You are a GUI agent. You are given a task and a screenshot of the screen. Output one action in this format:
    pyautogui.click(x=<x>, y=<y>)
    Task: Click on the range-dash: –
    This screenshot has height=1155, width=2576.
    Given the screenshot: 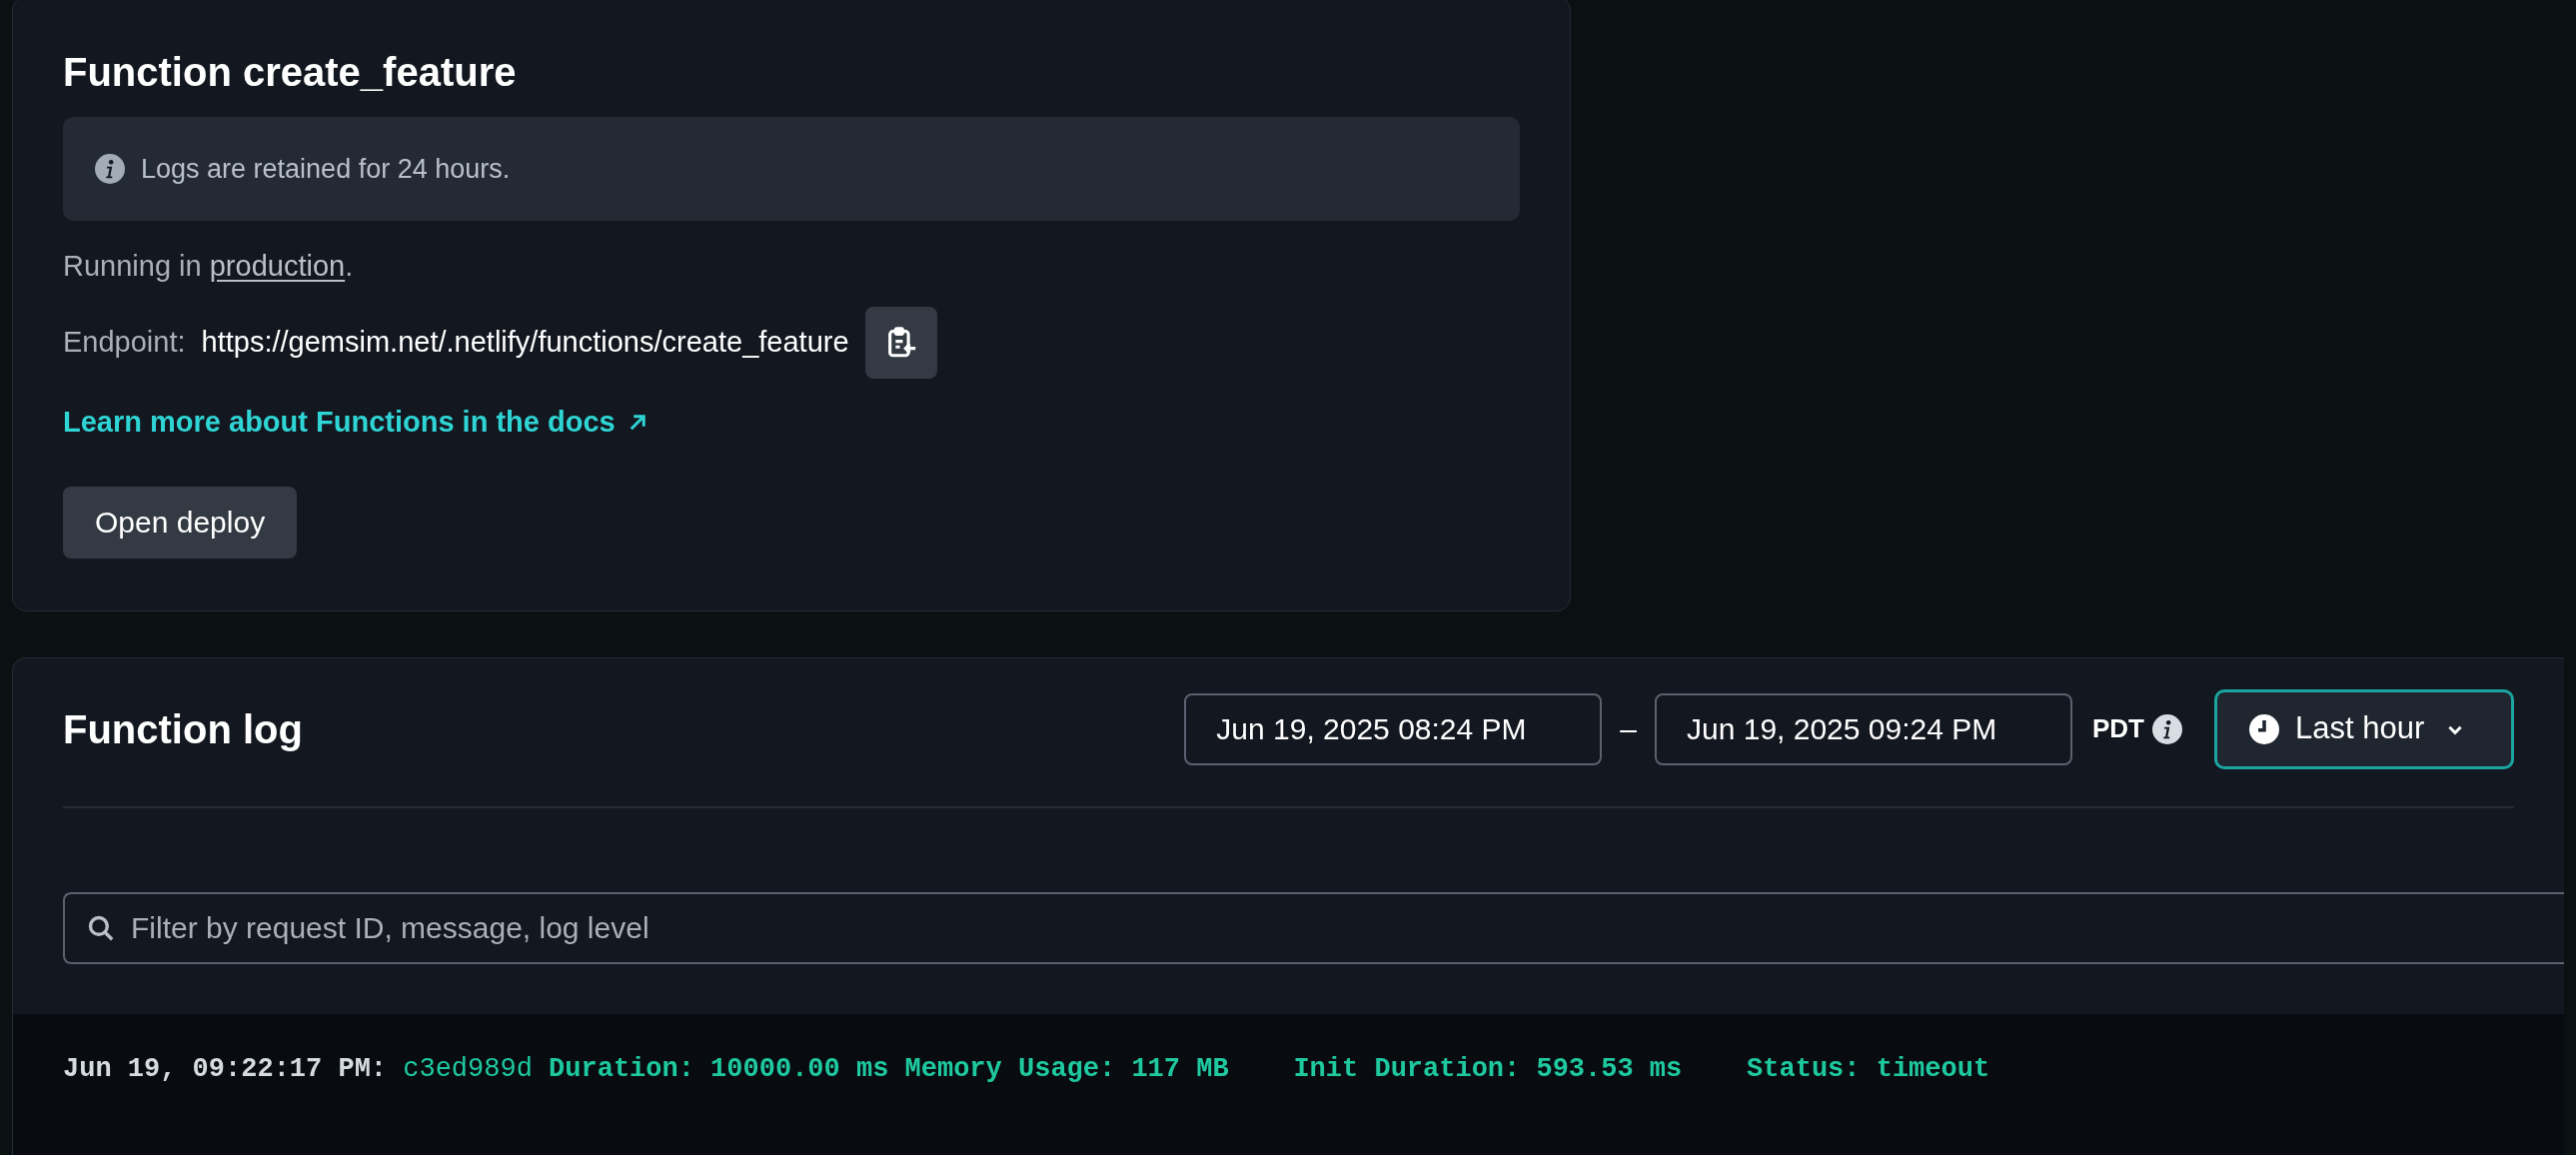 What is the action you would take?
    pyautogui.click(x=1628, y=729)
    